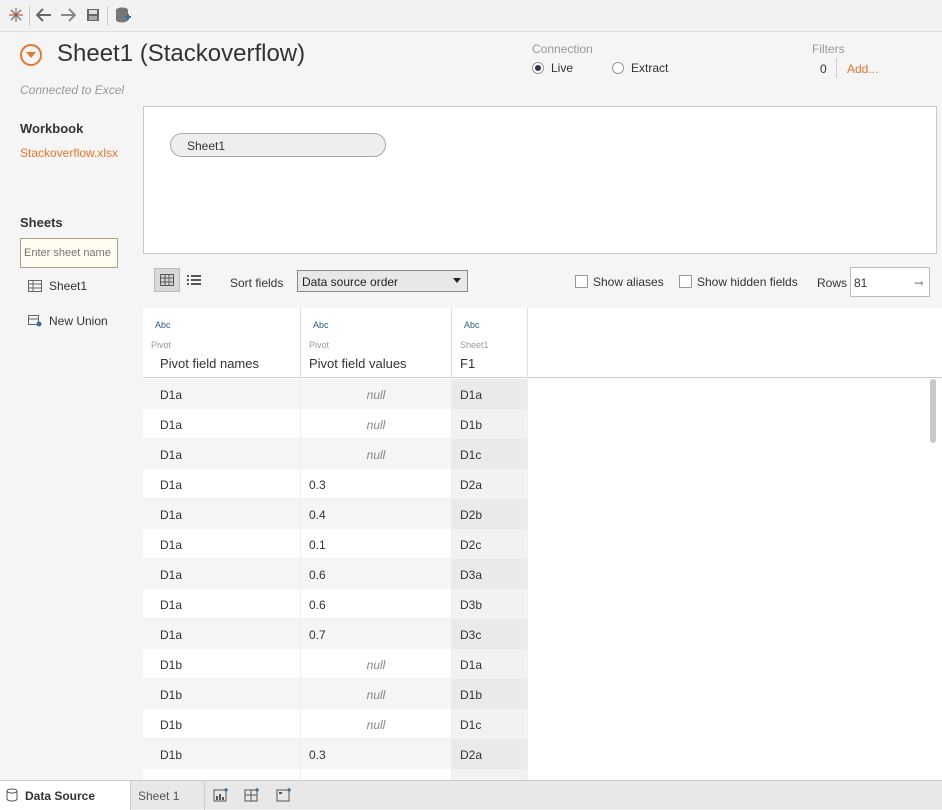  Describe the element at coordinates (562, 68) in the screenshot. I see `live-label: Live` at that location.